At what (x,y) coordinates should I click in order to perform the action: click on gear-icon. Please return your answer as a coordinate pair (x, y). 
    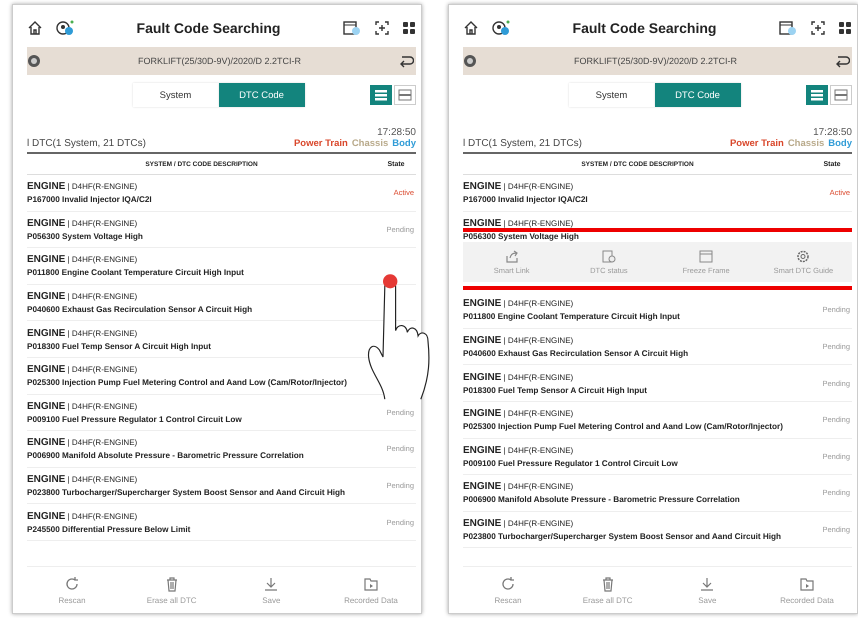
    Looking at the image, I should click on (803, 256).